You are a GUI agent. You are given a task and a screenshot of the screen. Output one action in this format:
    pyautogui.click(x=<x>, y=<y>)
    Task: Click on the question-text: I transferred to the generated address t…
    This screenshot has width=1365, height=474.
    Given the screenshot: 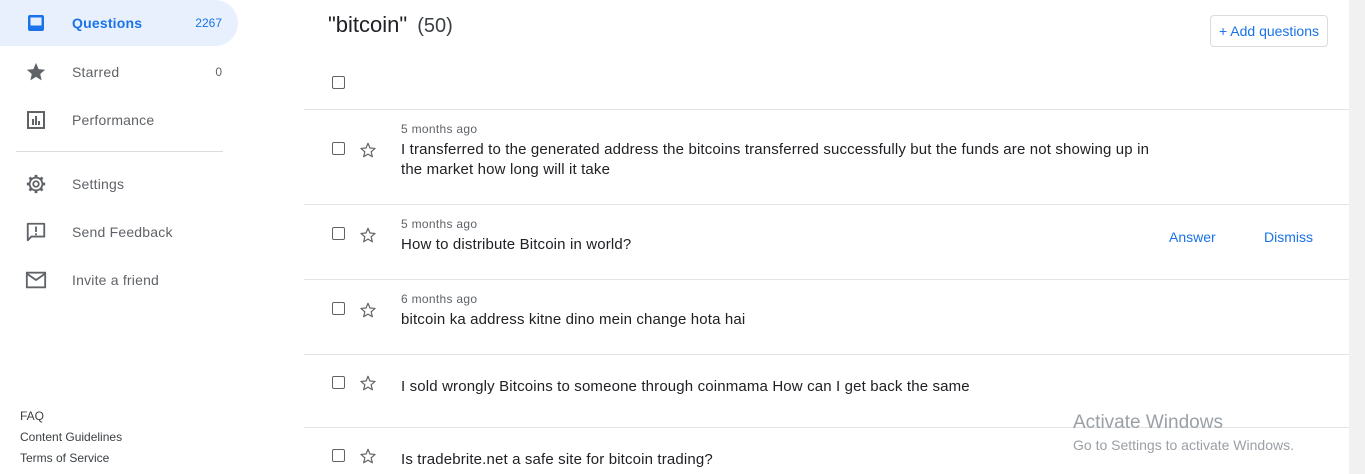 What is the action you would take?
    pyautogui.click(x=781, y=160)
    